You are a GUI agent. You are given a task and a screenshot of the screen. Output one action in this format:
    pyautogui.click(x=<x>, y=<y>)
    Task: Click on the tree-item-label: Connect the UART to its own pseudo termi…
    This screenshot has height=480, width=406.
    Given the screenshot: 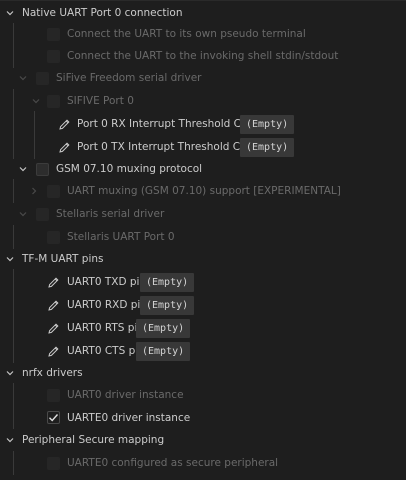 What is the action you would take?
    pyautogui.click(x=186, y=34)
    